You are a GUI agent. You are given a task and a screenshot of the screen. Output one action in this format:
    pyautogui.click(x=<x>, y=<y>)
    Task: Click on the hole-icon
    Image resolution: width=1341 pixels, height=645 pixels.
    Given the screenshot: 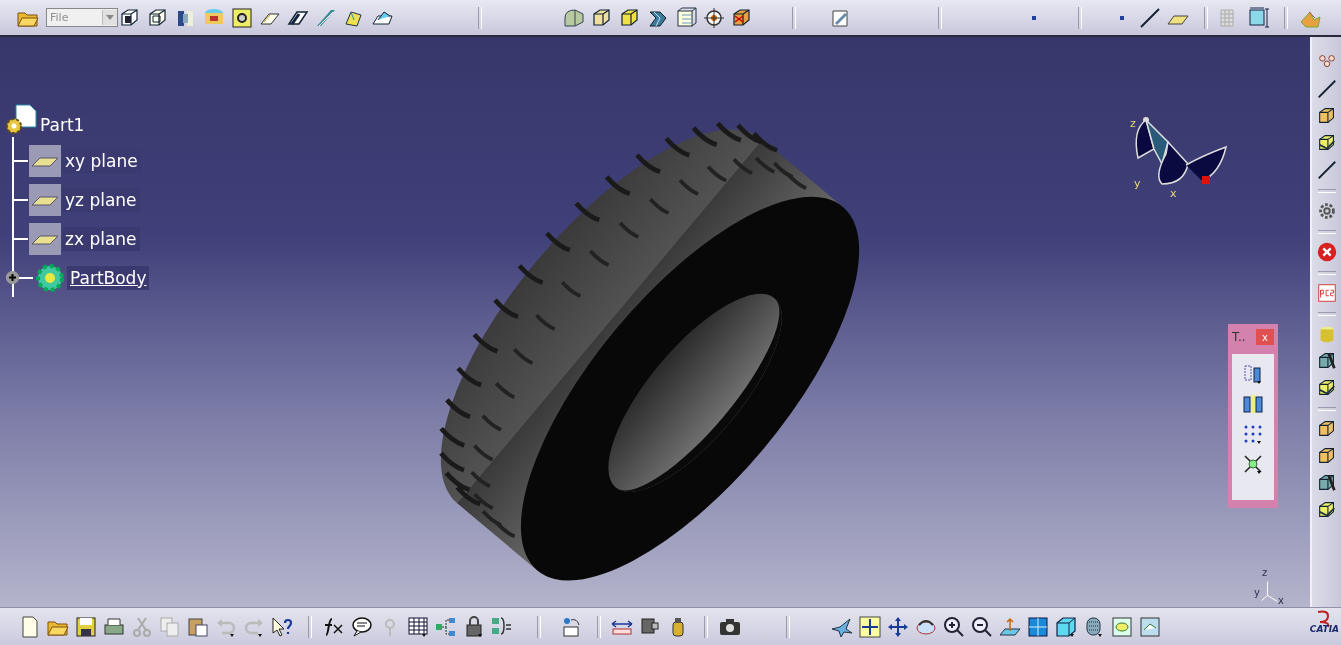 What is the action you would take?
    pyautogui.click(x=242, y=17)
    